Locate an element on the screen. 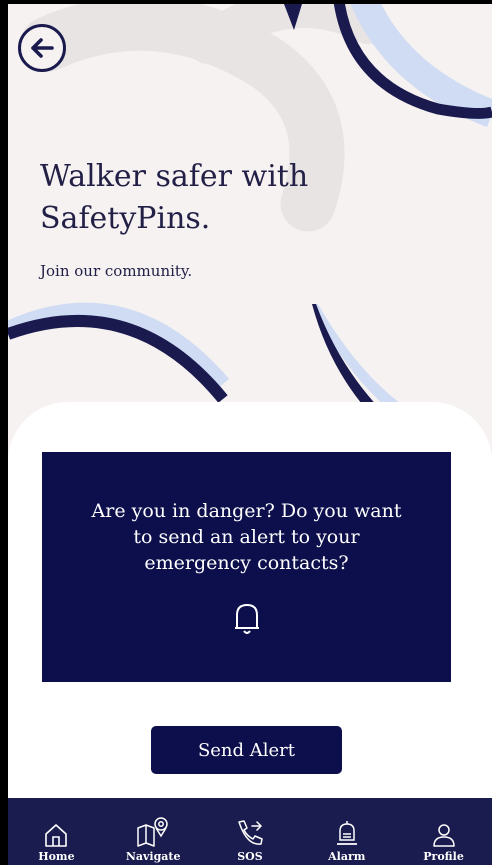 The image size is (492, 865). nav-item-sos: SOS is located at coordinates (250, 831).